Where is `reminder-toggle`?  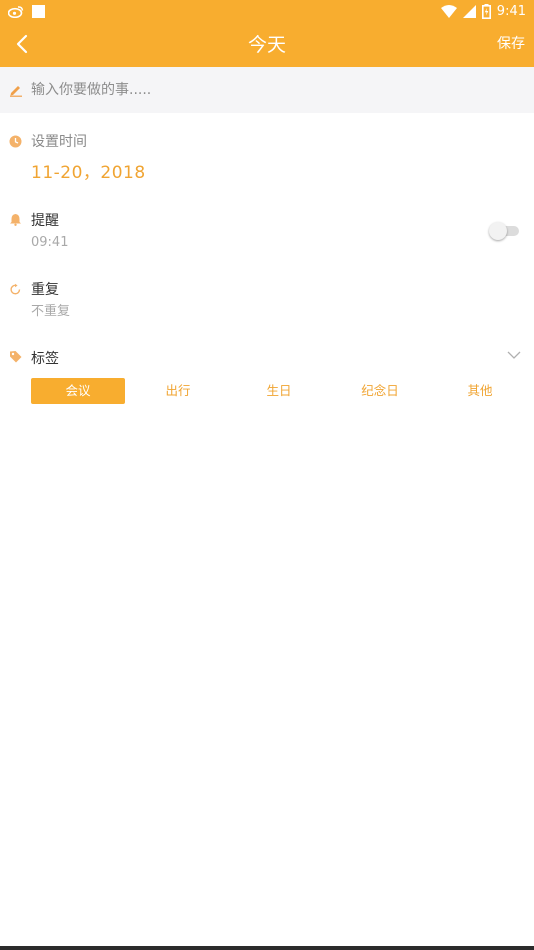 reminder-toggle is located at coordinates (505, 231).